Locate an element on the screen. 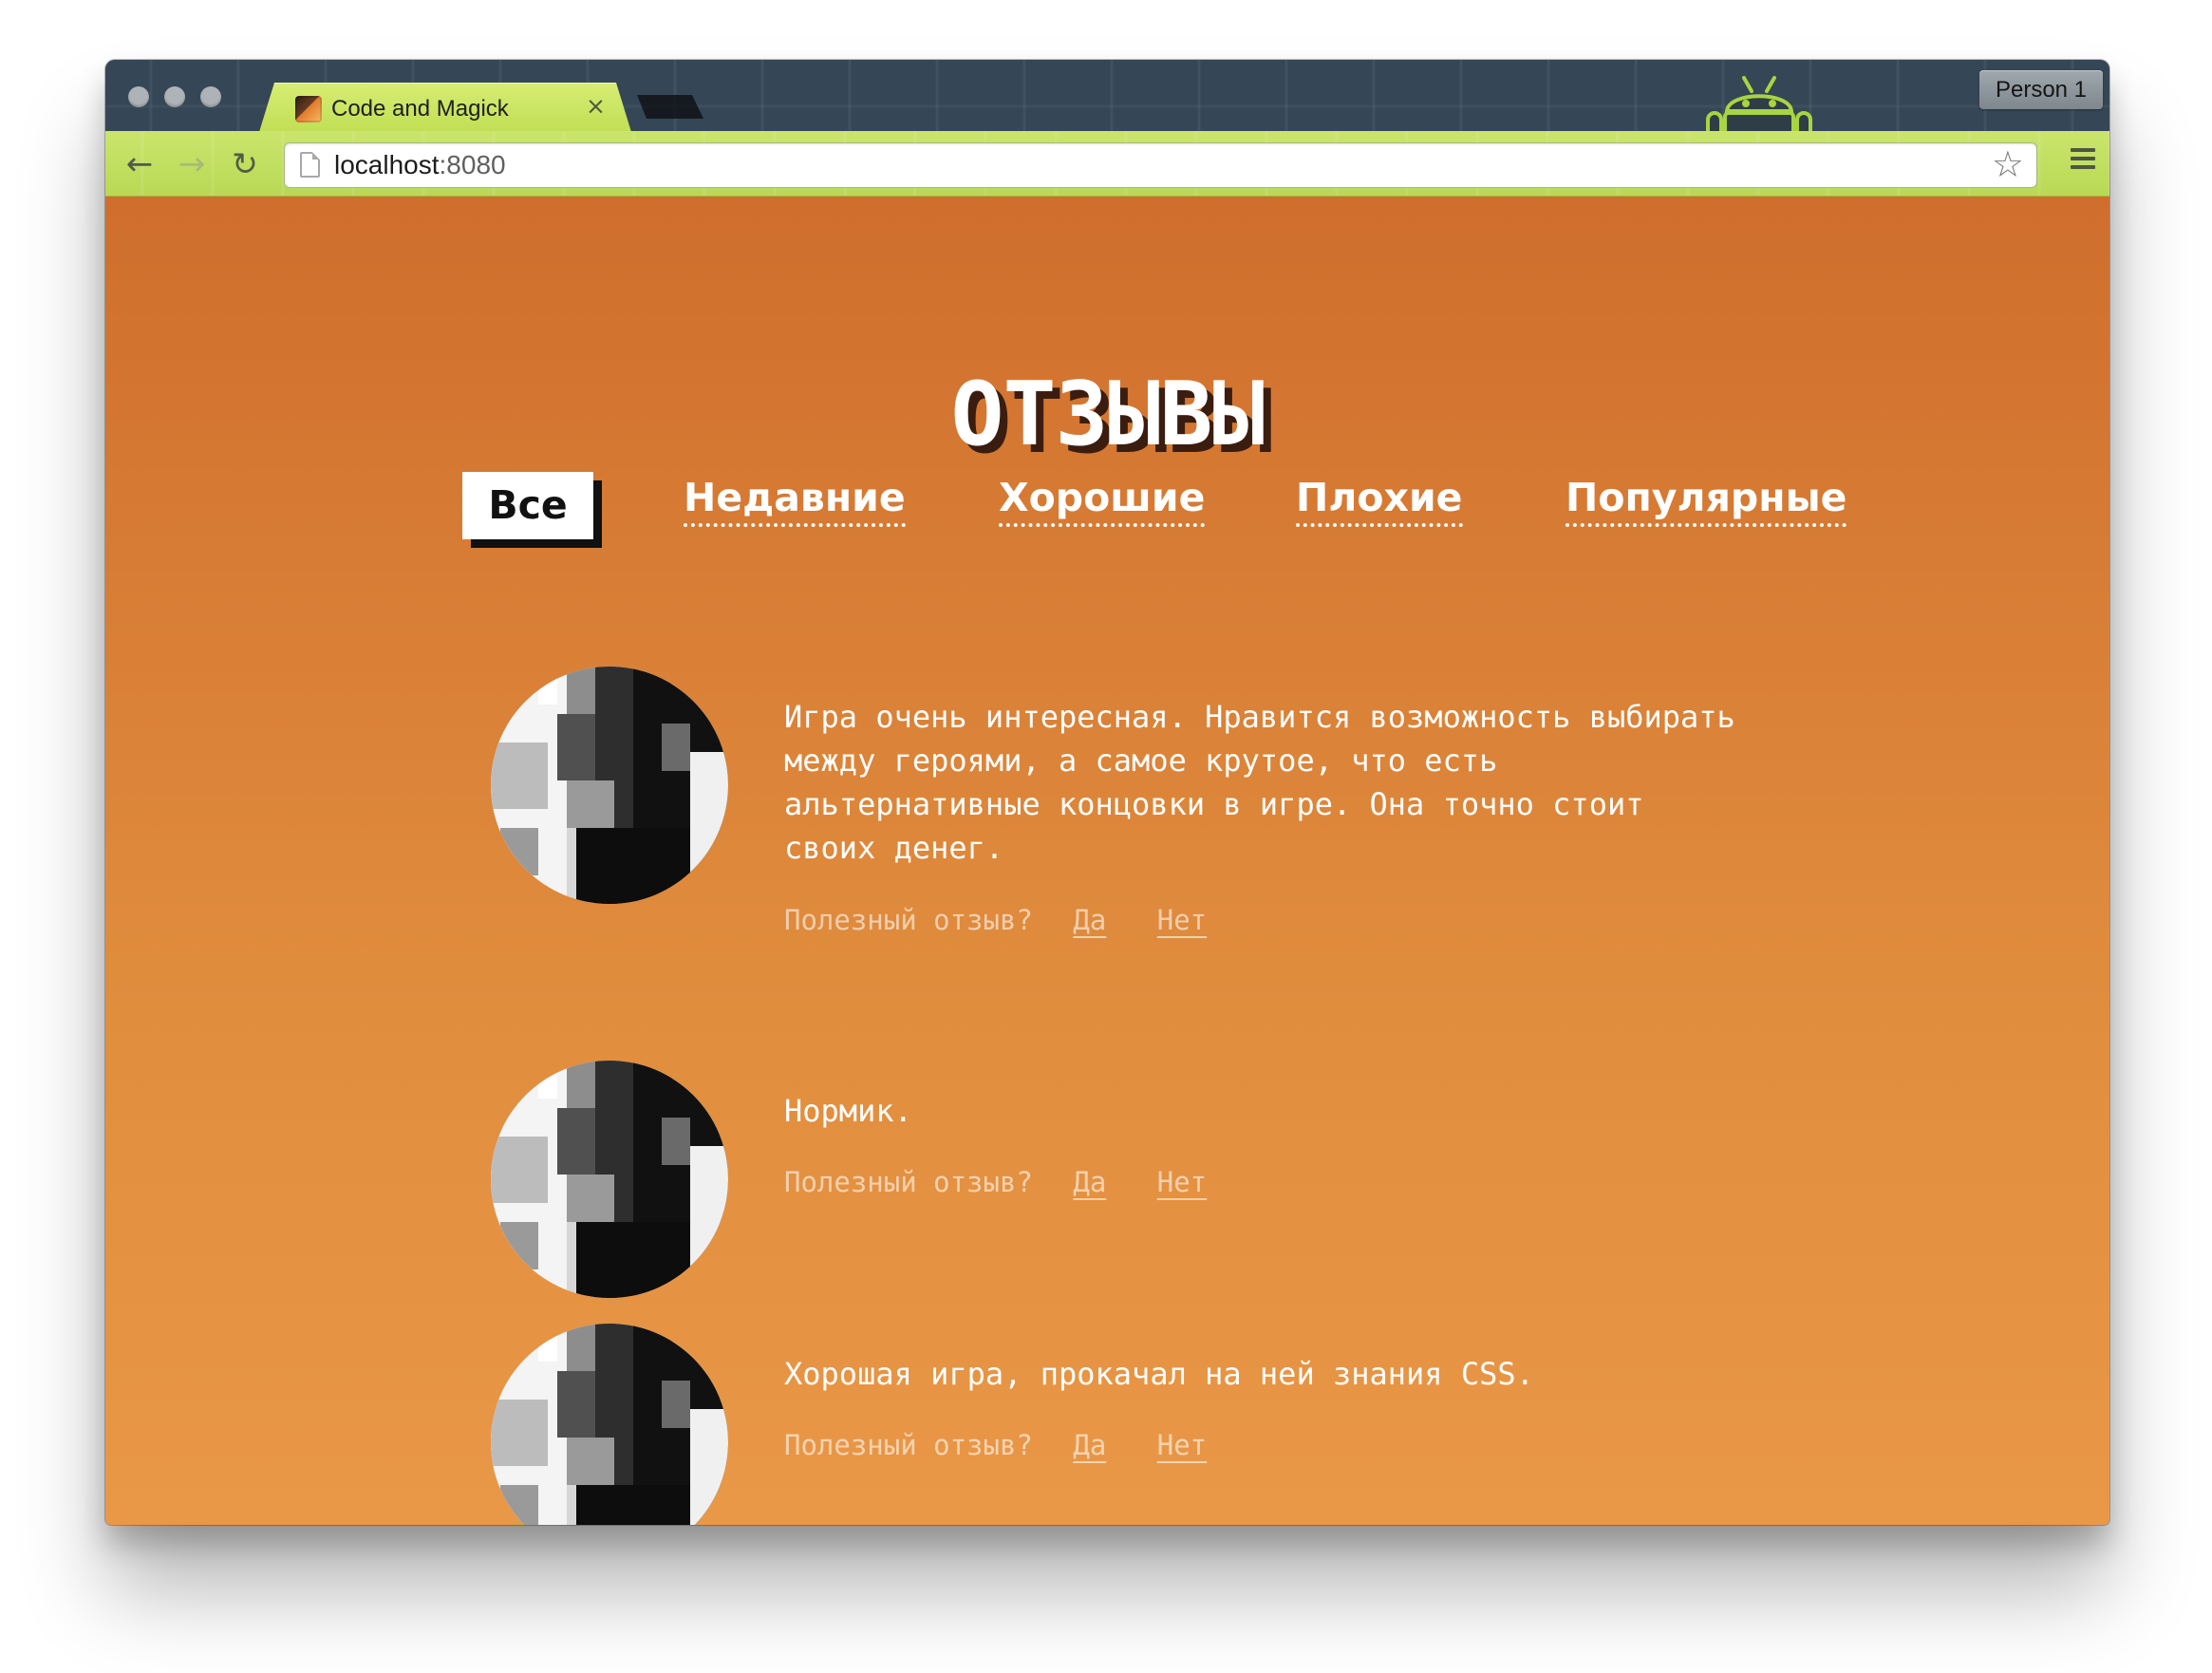 The width and height of the screenshot is (2212, 1673). tab-close-icon: × is located at coordinates (596, 107).